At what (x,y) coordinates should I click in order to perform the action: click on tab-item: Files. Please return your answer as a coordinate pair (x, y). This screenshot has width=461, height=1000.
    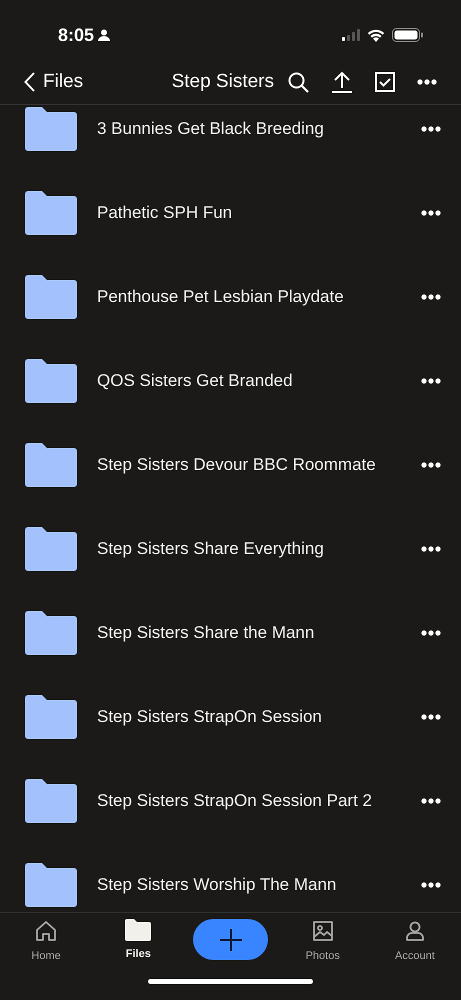
    Looking at the image, I should click on (138, 940).